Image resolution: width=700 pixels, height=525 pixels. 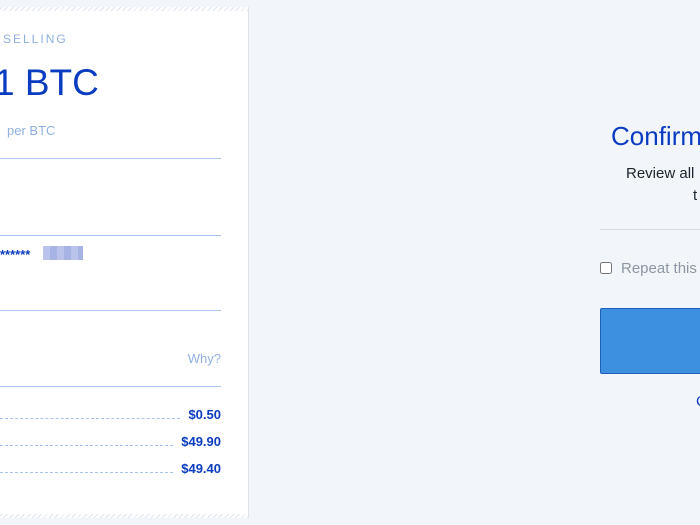 I want to click on cancel-link: C, so click(x=698, y=401).